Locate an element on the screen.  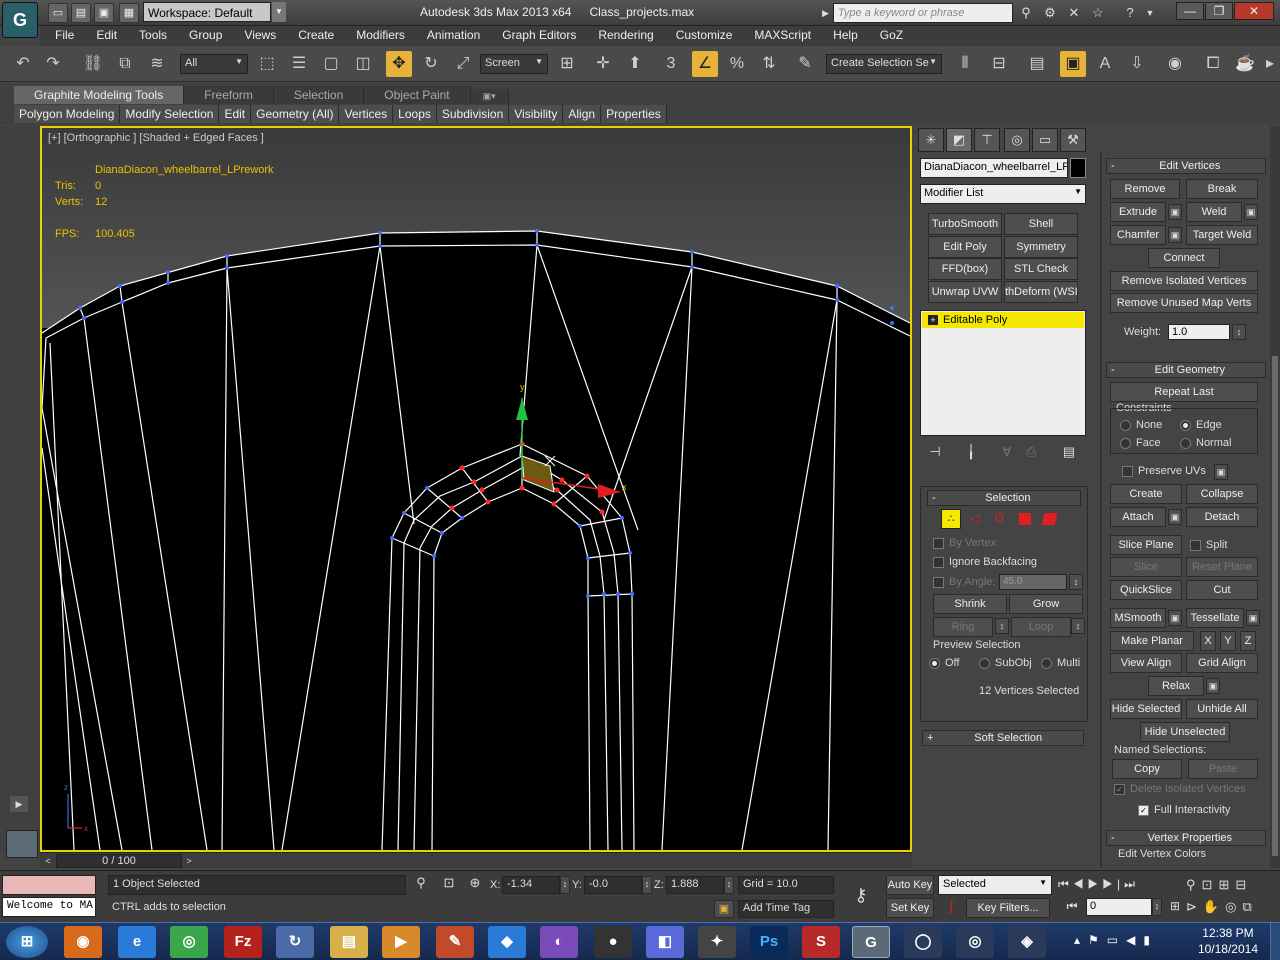
app-circle-icon: ◯ is located at coordinates (923, 942).